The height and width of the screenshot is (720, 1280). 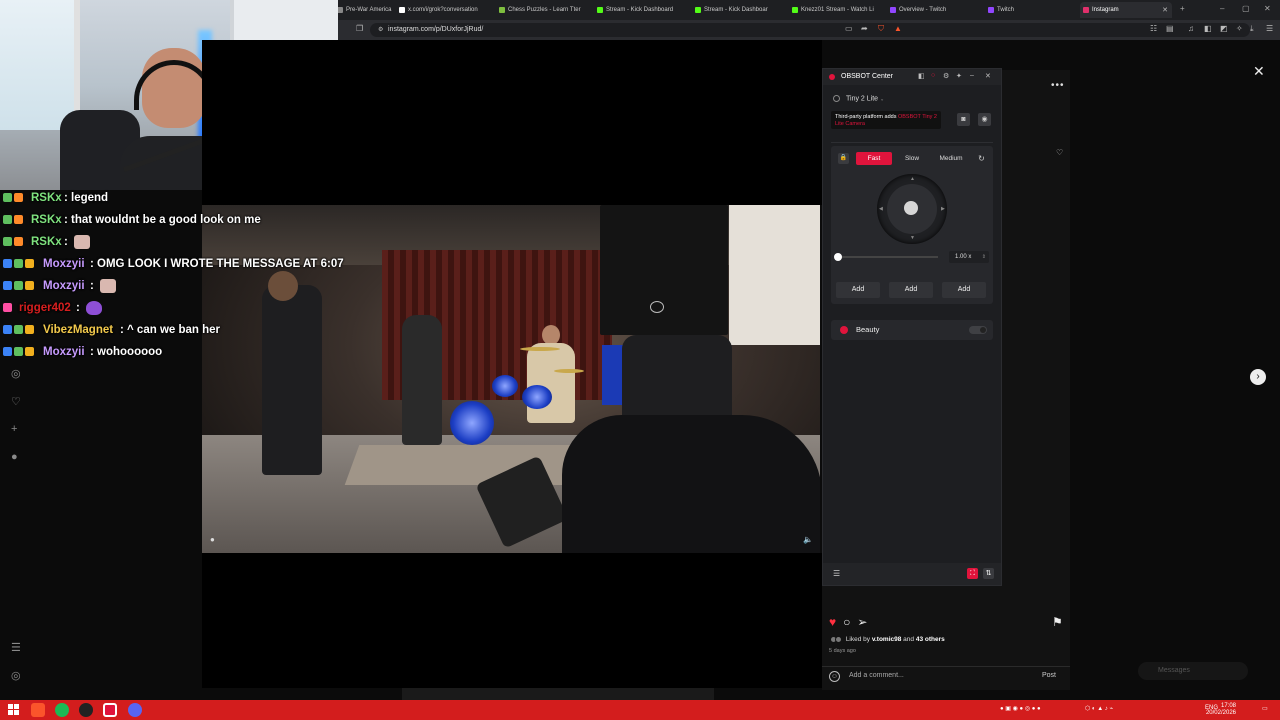 What do you see at coordinates (874, 158) in the screenshot?
I see `speed-fast-button: Fast` at bounding box center [874, 158].